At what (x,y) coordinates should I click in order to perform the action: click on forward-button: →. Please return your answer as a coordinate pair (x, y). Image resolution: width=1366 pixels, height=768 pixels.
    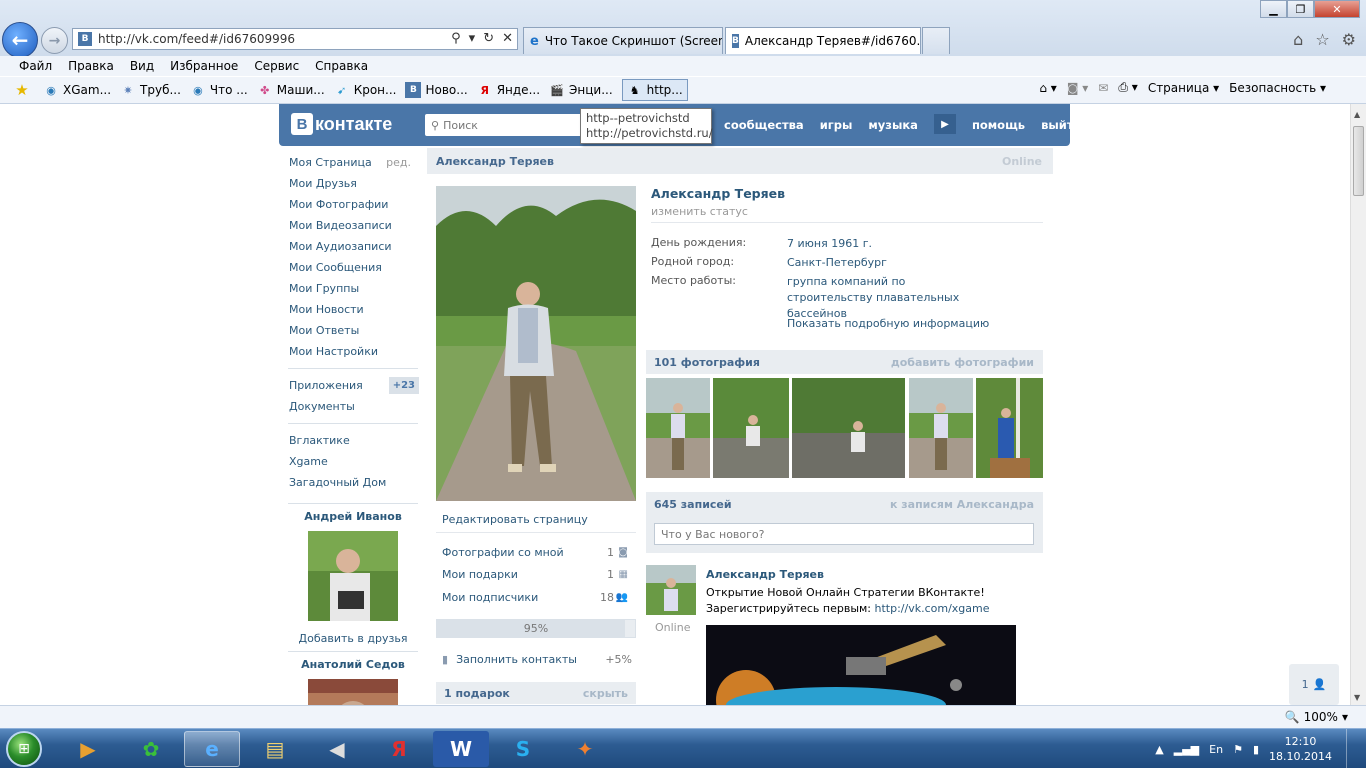
    Looking at the image, I should click on (54, 40).